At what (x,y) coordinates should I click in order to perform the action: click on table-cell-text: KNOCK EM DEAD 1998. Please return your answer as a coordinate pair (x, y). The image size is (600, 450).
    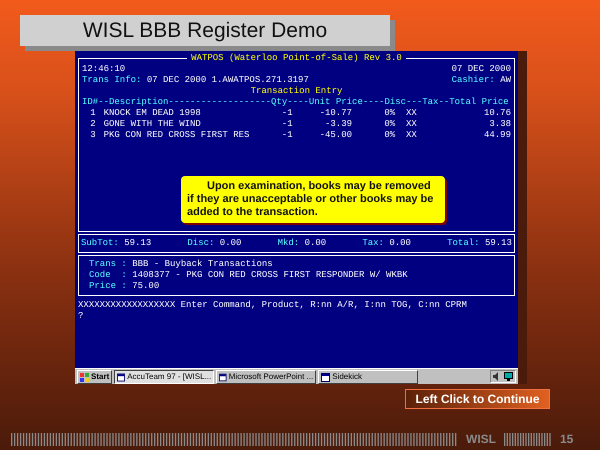
    Looking at the image, I should click on (153, 113).